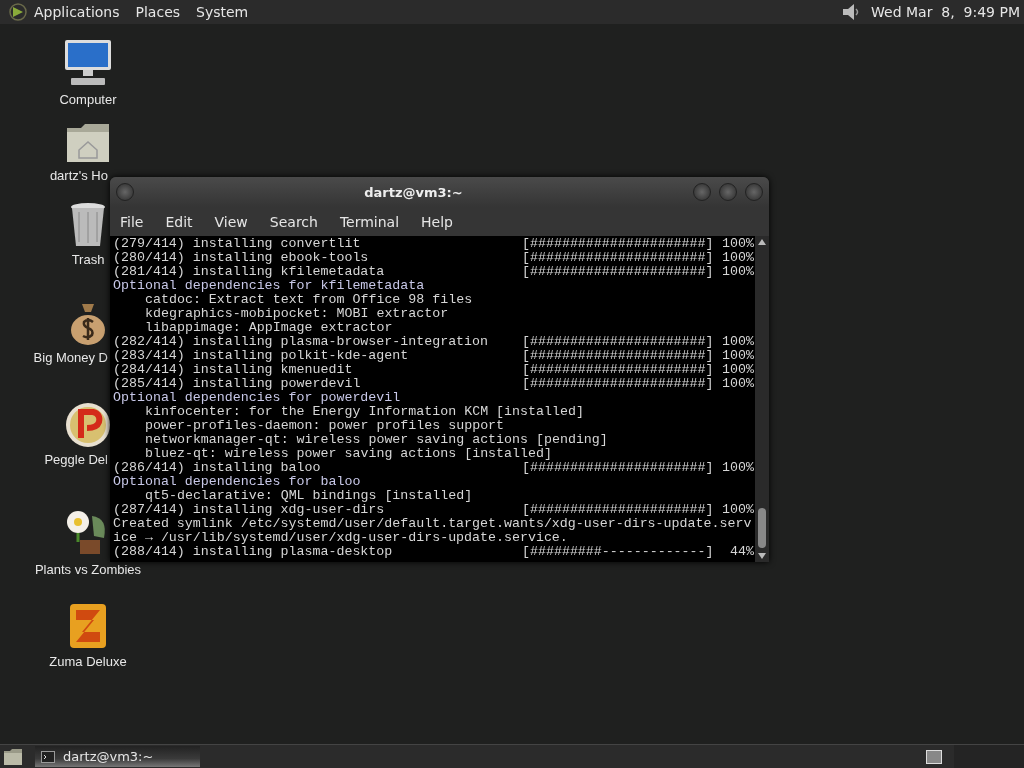 The width and height of the screenshot is (1024, 768). What do you see at coordinates (88, 143) in the screenshot?
I see `home-folder-icon` at bounding box center [88, 143].